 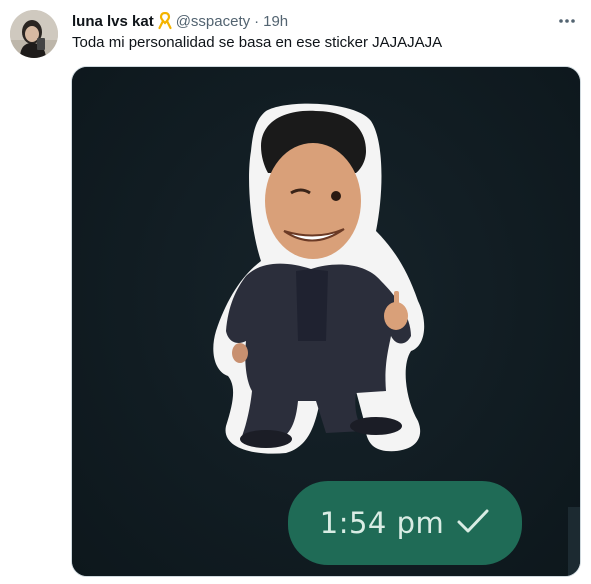 What do you see at coordinates (473, 523) in the screenshot?
I see `checkmark-icon` at bounding box center [473, 523].